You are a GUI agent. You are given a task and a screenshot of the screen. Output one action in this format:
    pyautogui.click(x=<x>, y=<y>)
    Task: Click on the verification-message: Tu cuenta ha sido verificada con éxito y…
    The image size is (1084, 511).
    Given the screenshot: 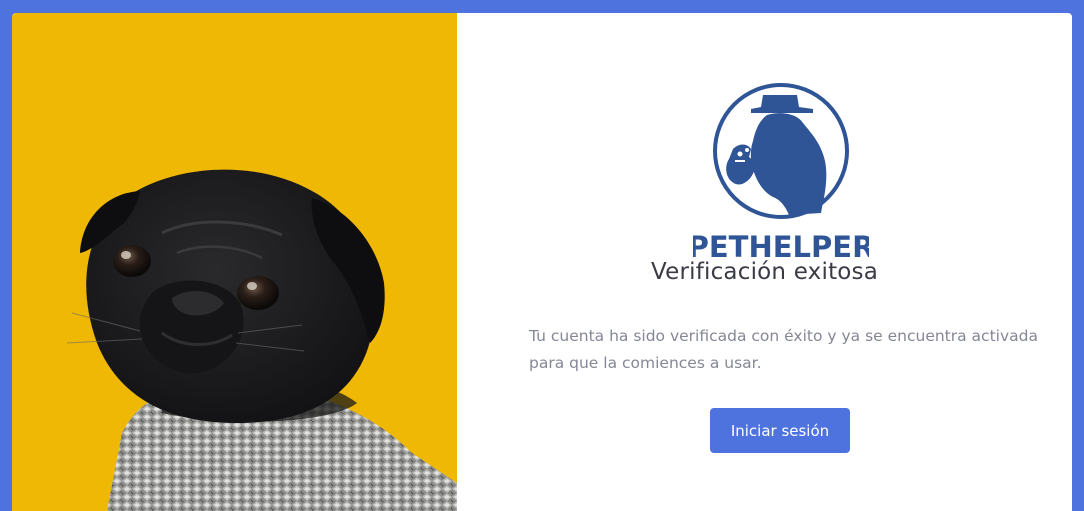 What is the action you would take?
    pyautogui.click(x=783, y=349)
    